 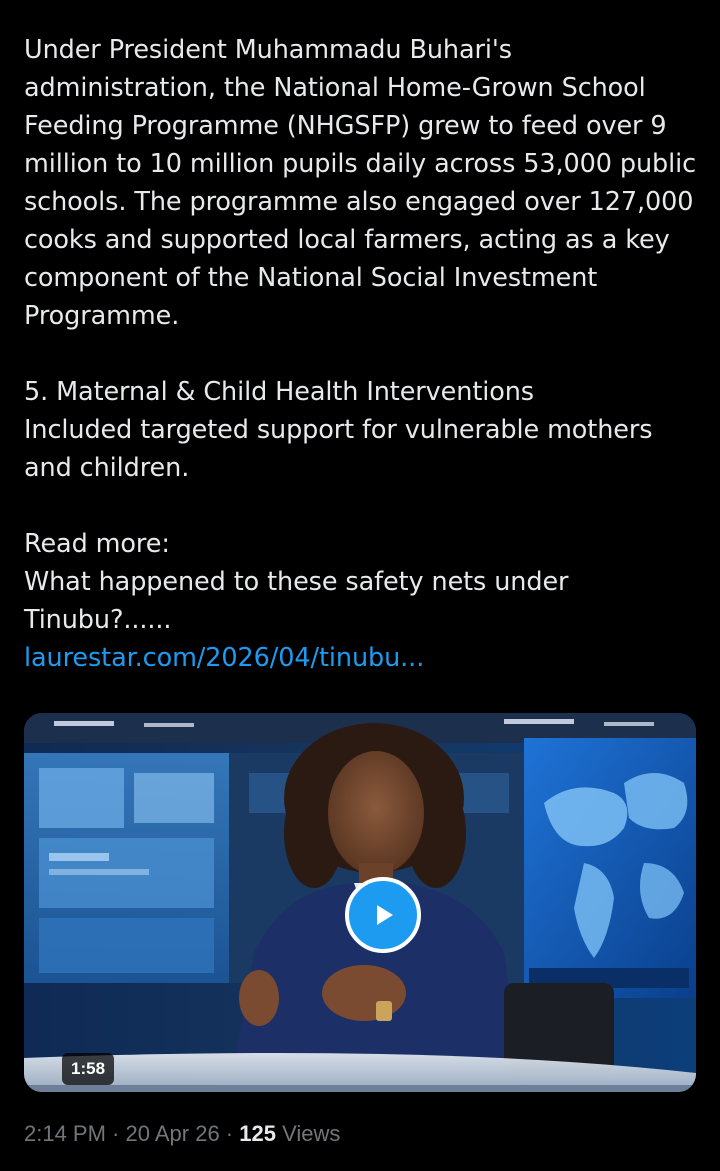 I want to click on tweet-date: 20 Apr 26, so click(x=173, y=1133).